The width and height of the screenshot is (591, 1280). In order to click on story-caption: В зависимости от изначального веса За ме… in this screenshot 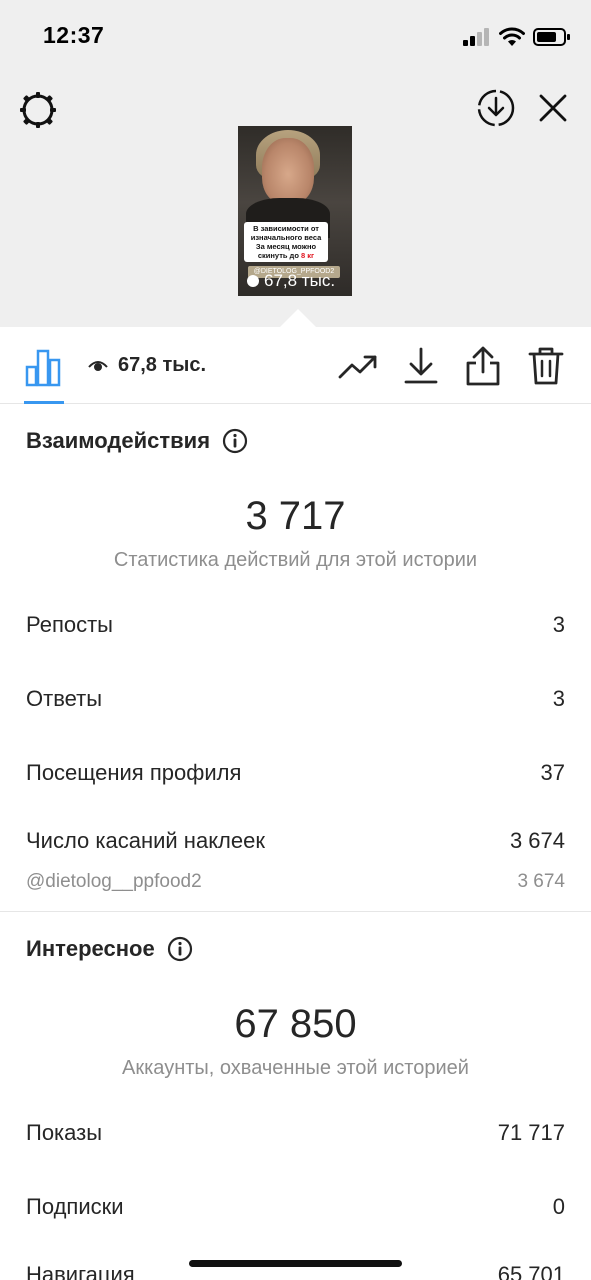, I will do `click(286, 242)`.